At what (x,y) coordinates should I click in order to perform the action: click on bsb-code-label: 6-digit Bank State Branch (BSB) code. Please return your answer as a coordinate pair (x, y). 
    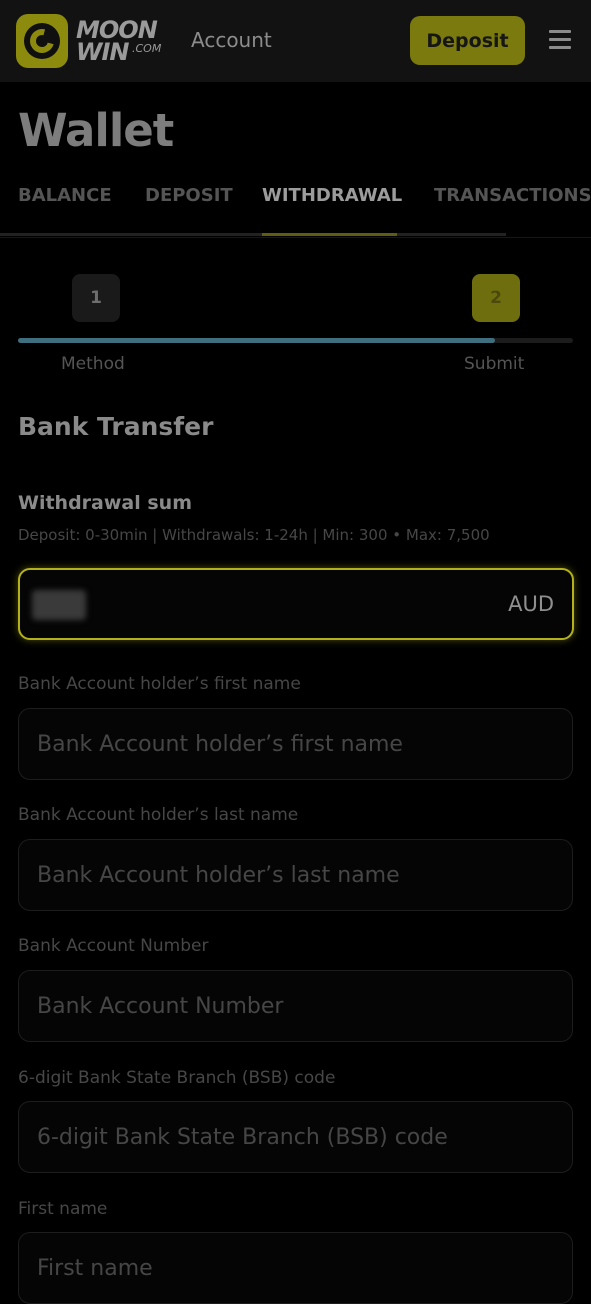
    Looking at the image, I should click on (177, 1078).